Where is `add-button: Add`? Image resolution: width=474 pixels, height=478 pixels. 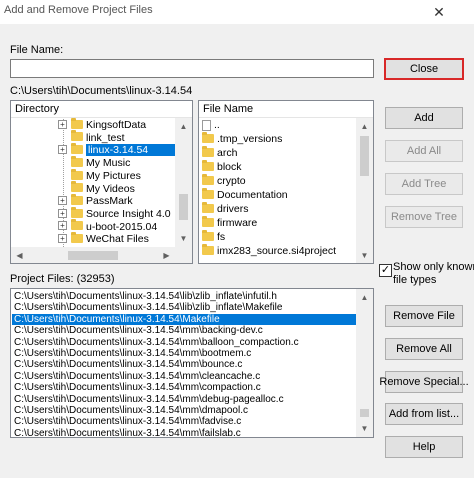
add-button: Add is located at coordinates (424, 118).